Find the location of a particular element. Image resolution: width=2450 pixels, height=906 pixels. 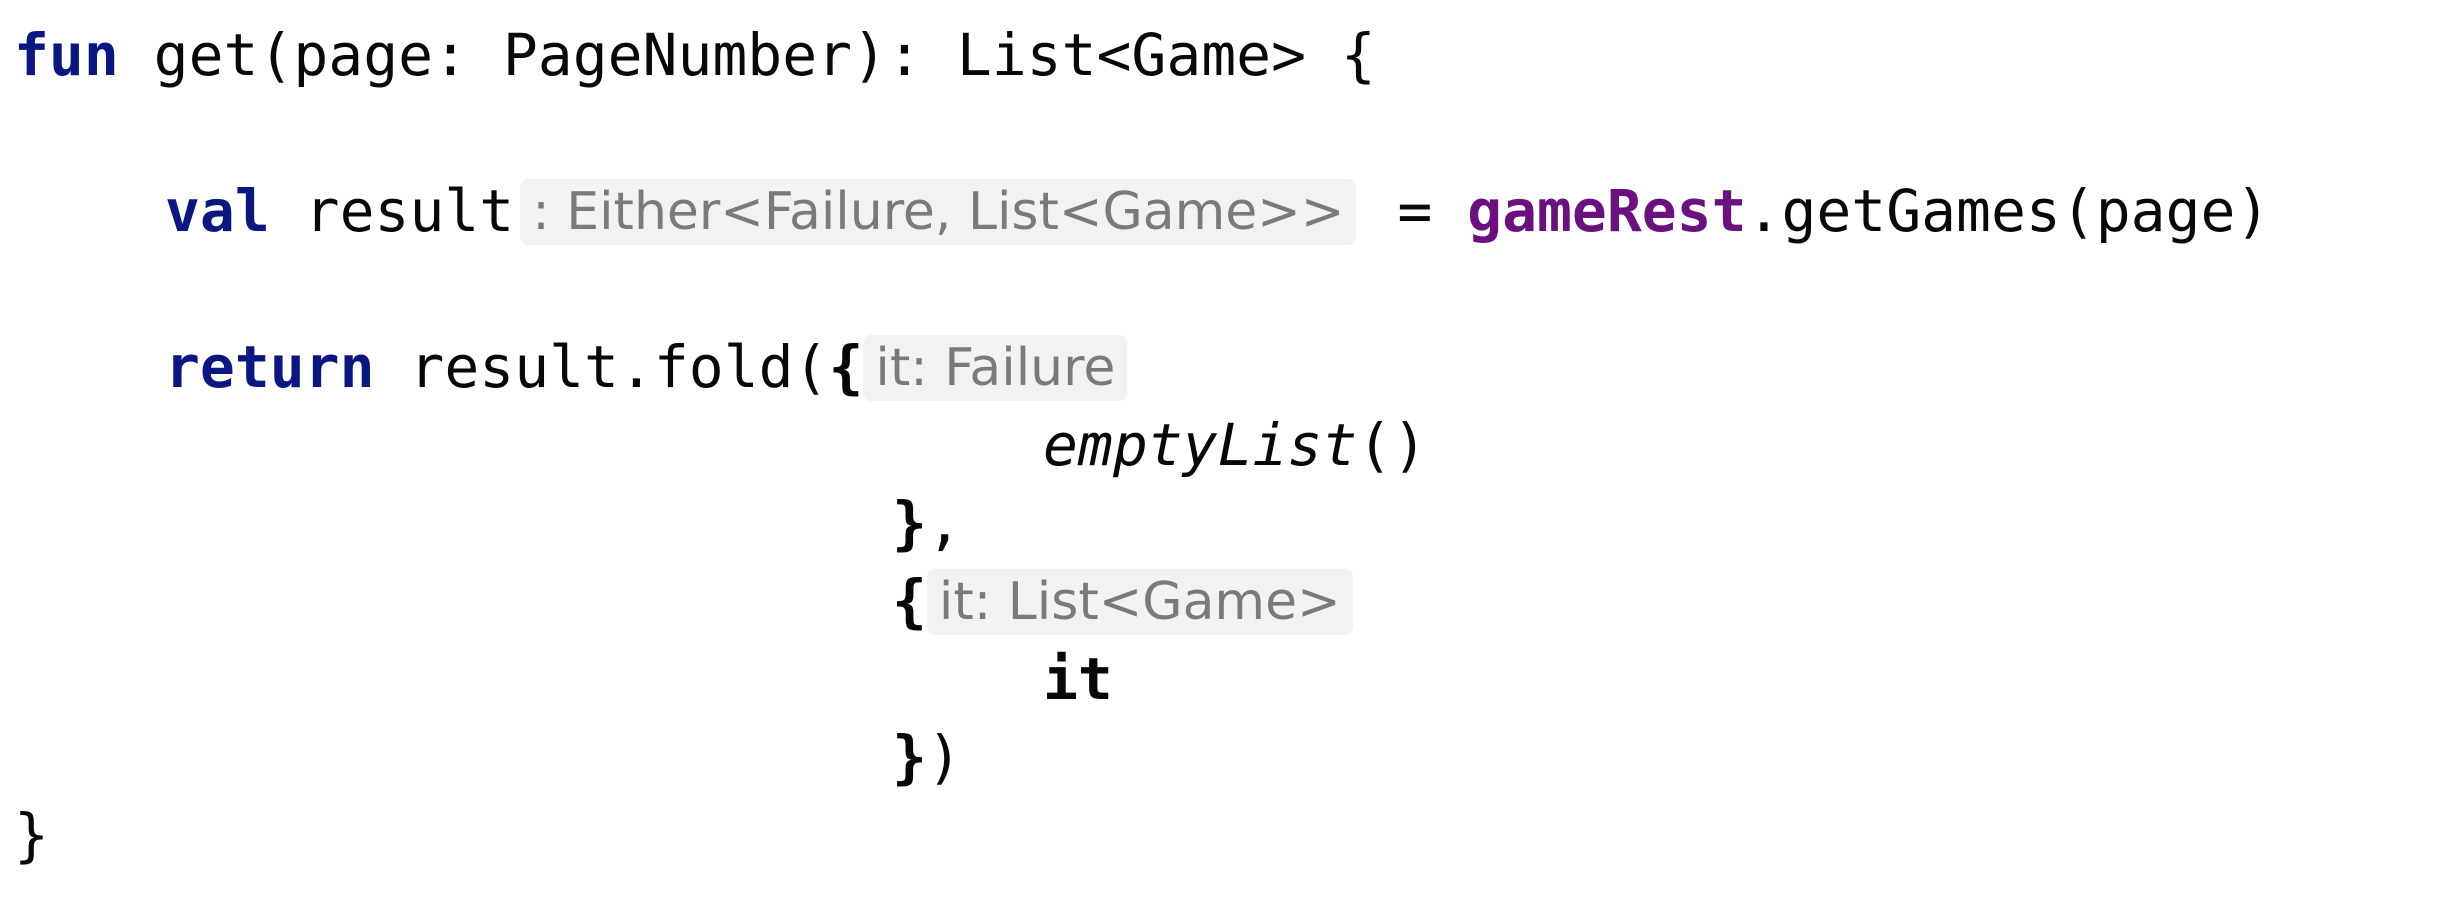

keyword-val: val is located at coordinates (217, 211).